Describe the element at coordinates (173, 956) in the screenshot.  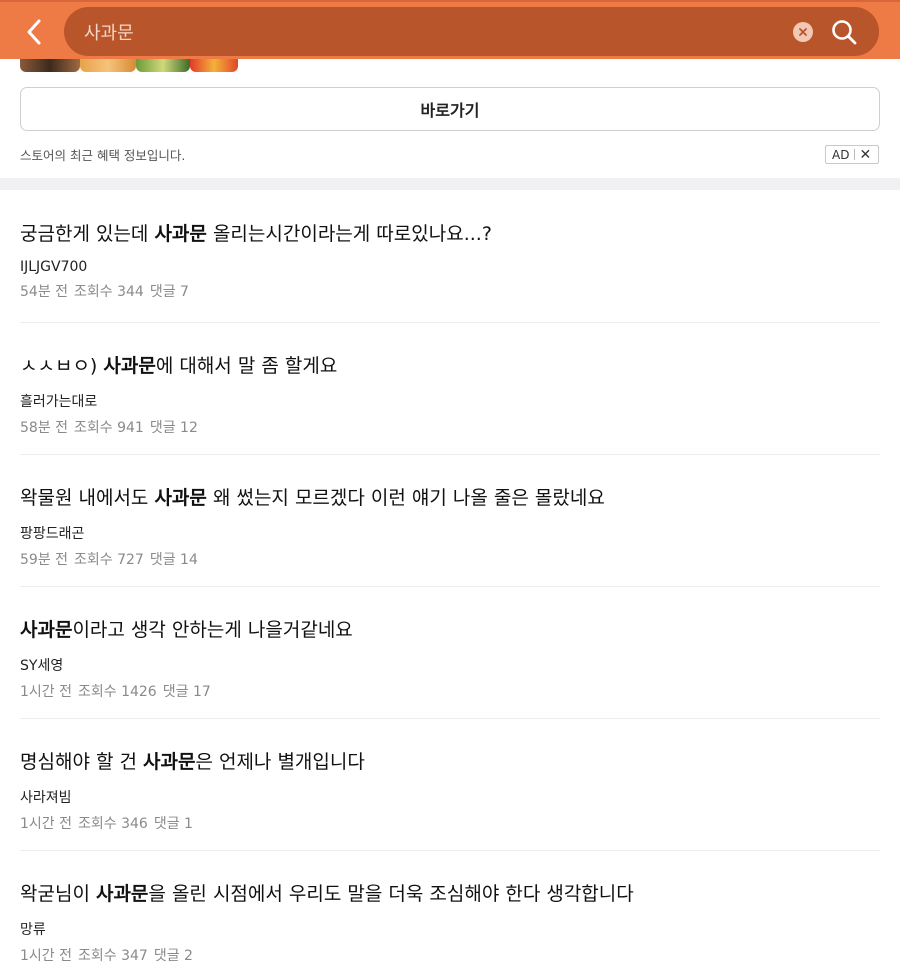
I see `post-comments: 댓글 2` at that location.